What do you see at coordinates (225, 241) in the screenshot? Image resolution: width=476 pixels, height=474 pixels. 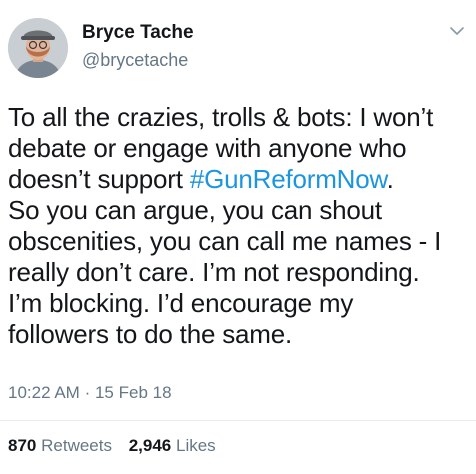 I see `tweet-line: obscenities, you can call me names - I` at bounding box center [225, 241].